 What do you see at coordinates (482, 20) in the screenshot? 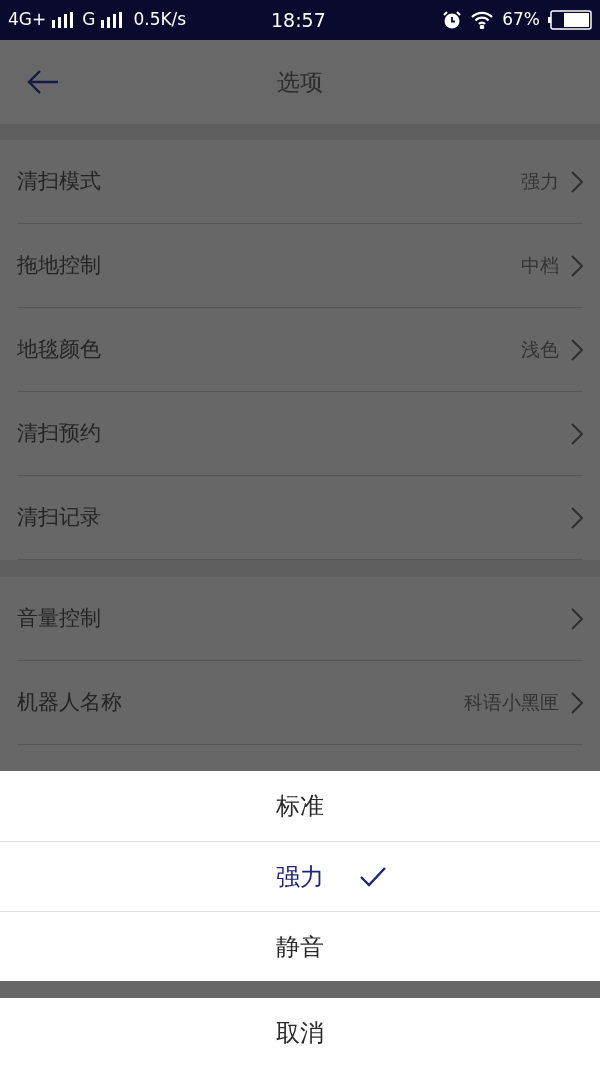
I see `wifi-icon` at bounding box center [482, 20].